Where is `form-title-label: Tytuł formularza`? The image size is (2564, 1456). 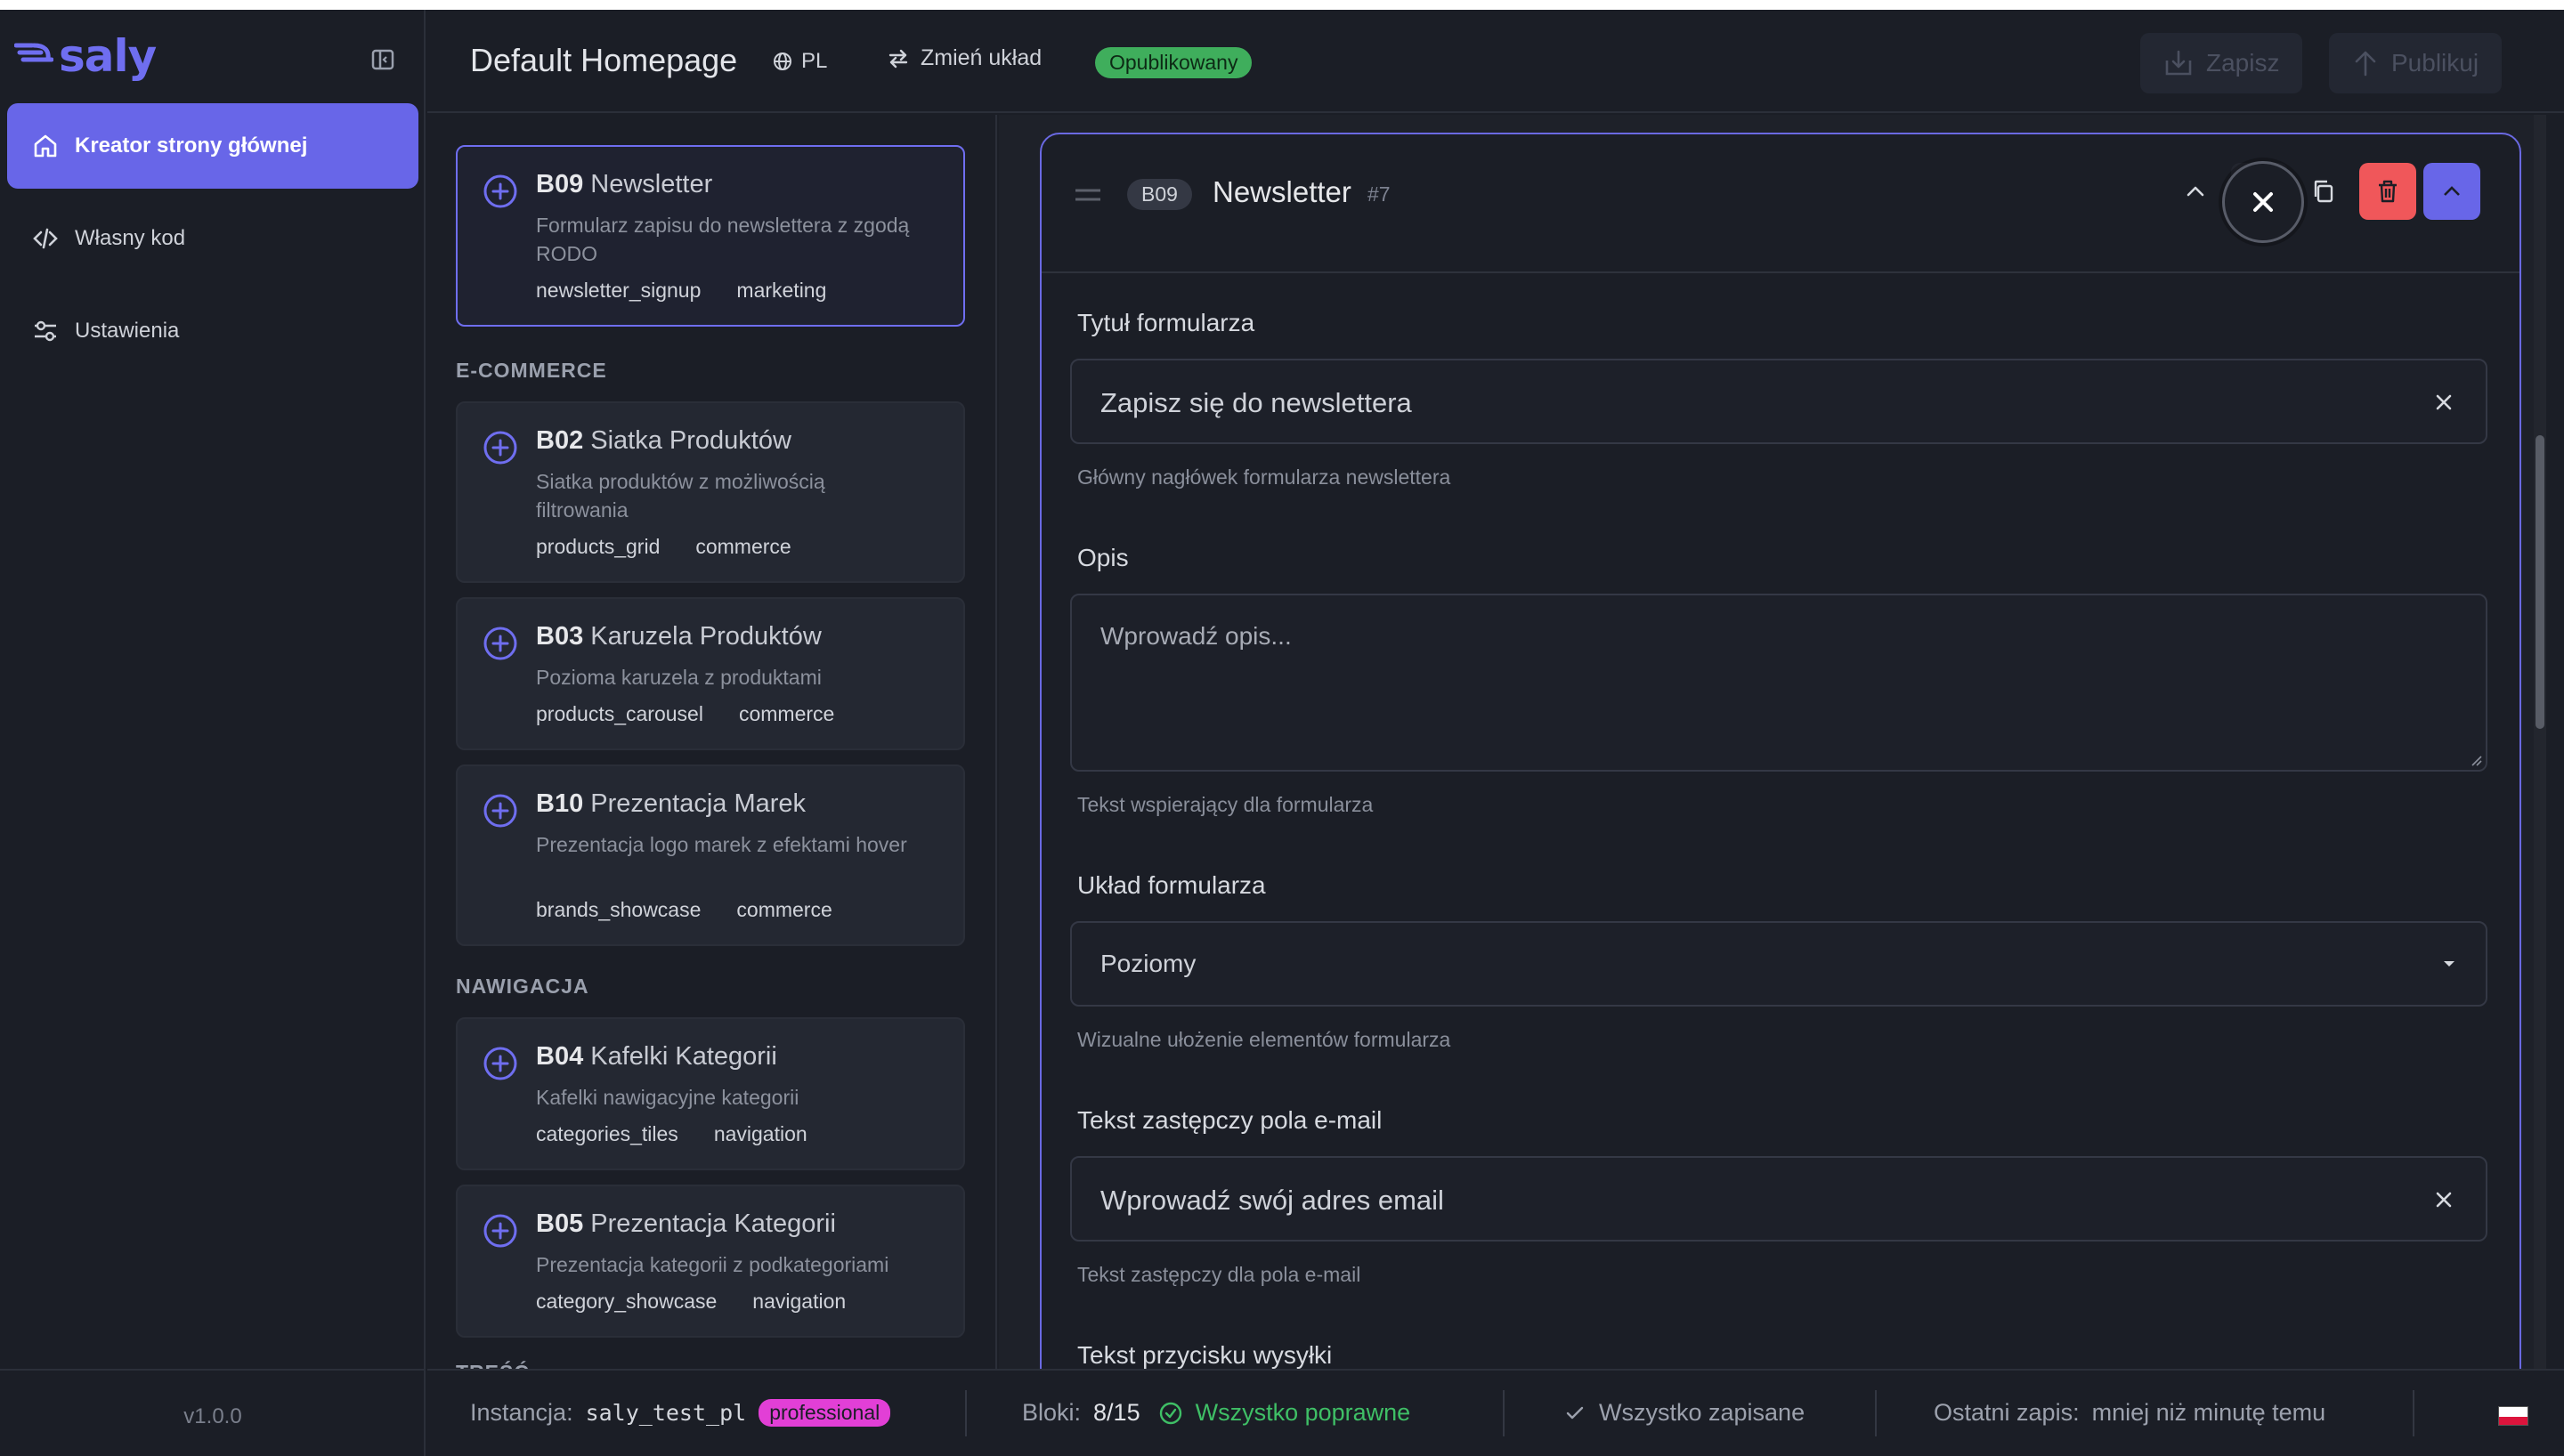 form-title-label: Tytuł formularza is located at coordinates (1166, 322).